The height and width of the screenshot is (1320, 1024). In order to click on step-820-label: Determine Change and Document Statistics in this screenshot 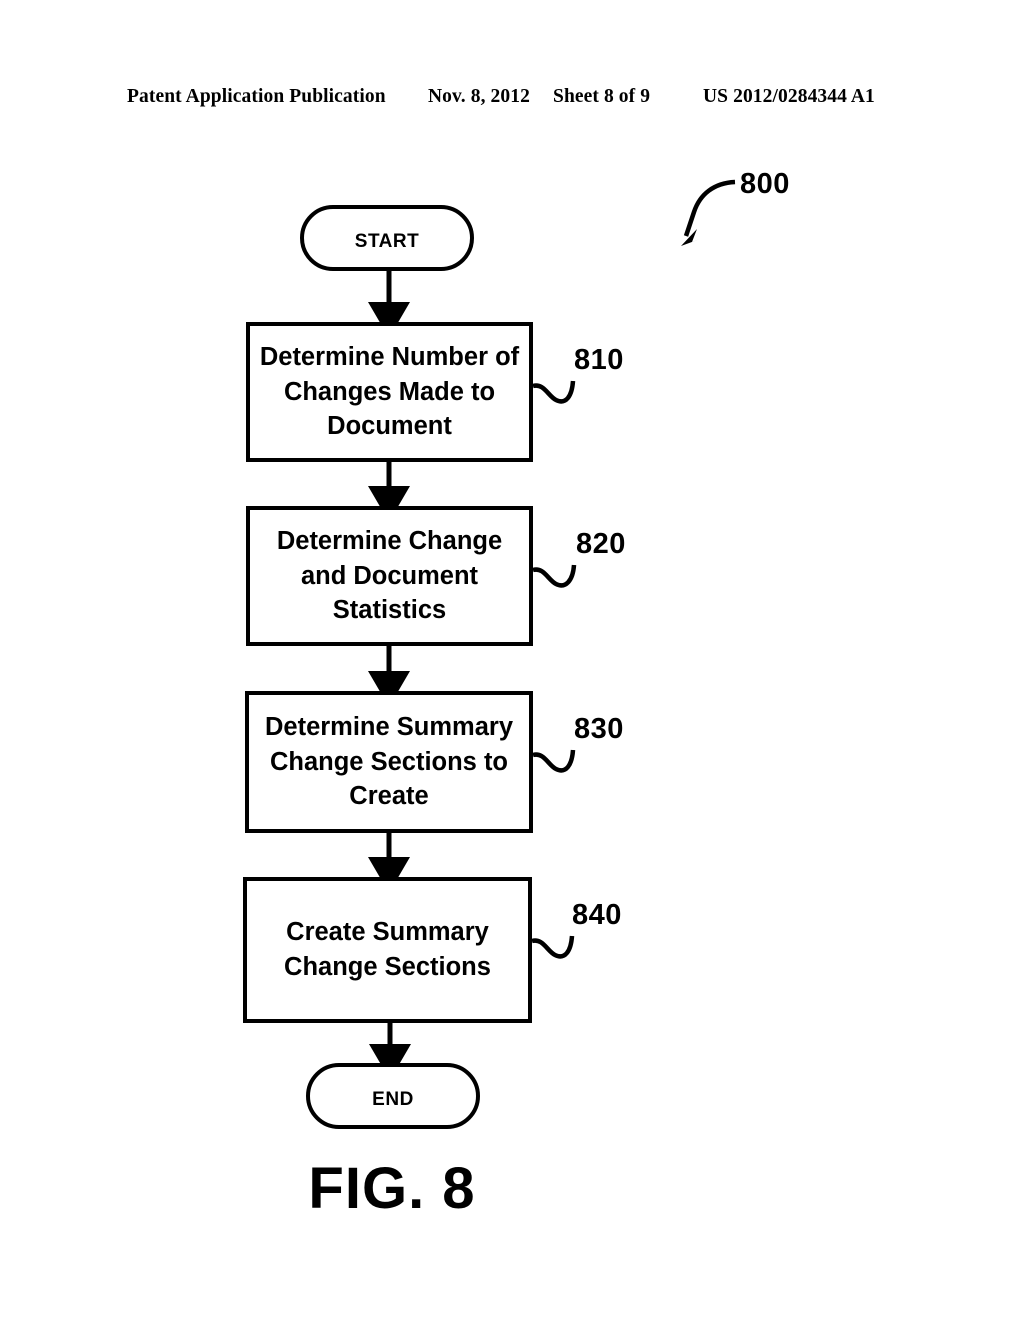, I will do `click(389, 575)`.